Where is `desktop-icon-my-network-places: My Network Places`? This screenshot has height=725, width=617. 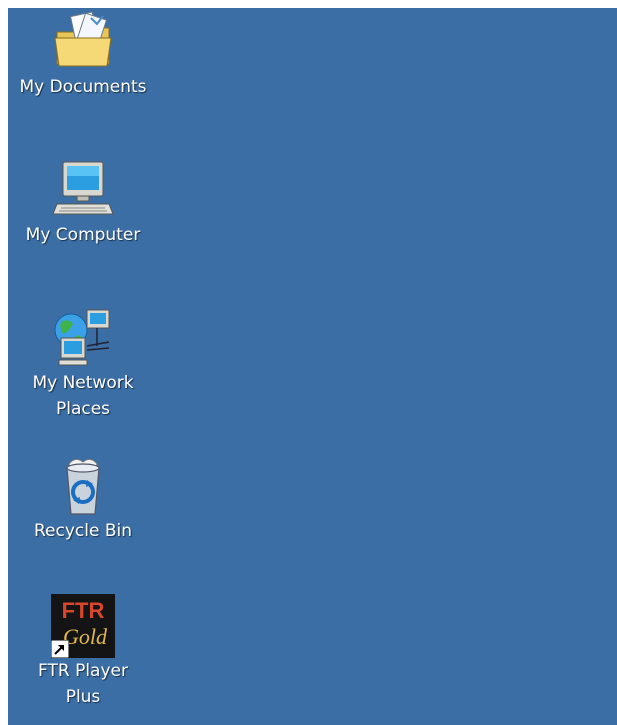
desktop-icon-my-network-places: My Network Places is located at coordinates (83, 364).